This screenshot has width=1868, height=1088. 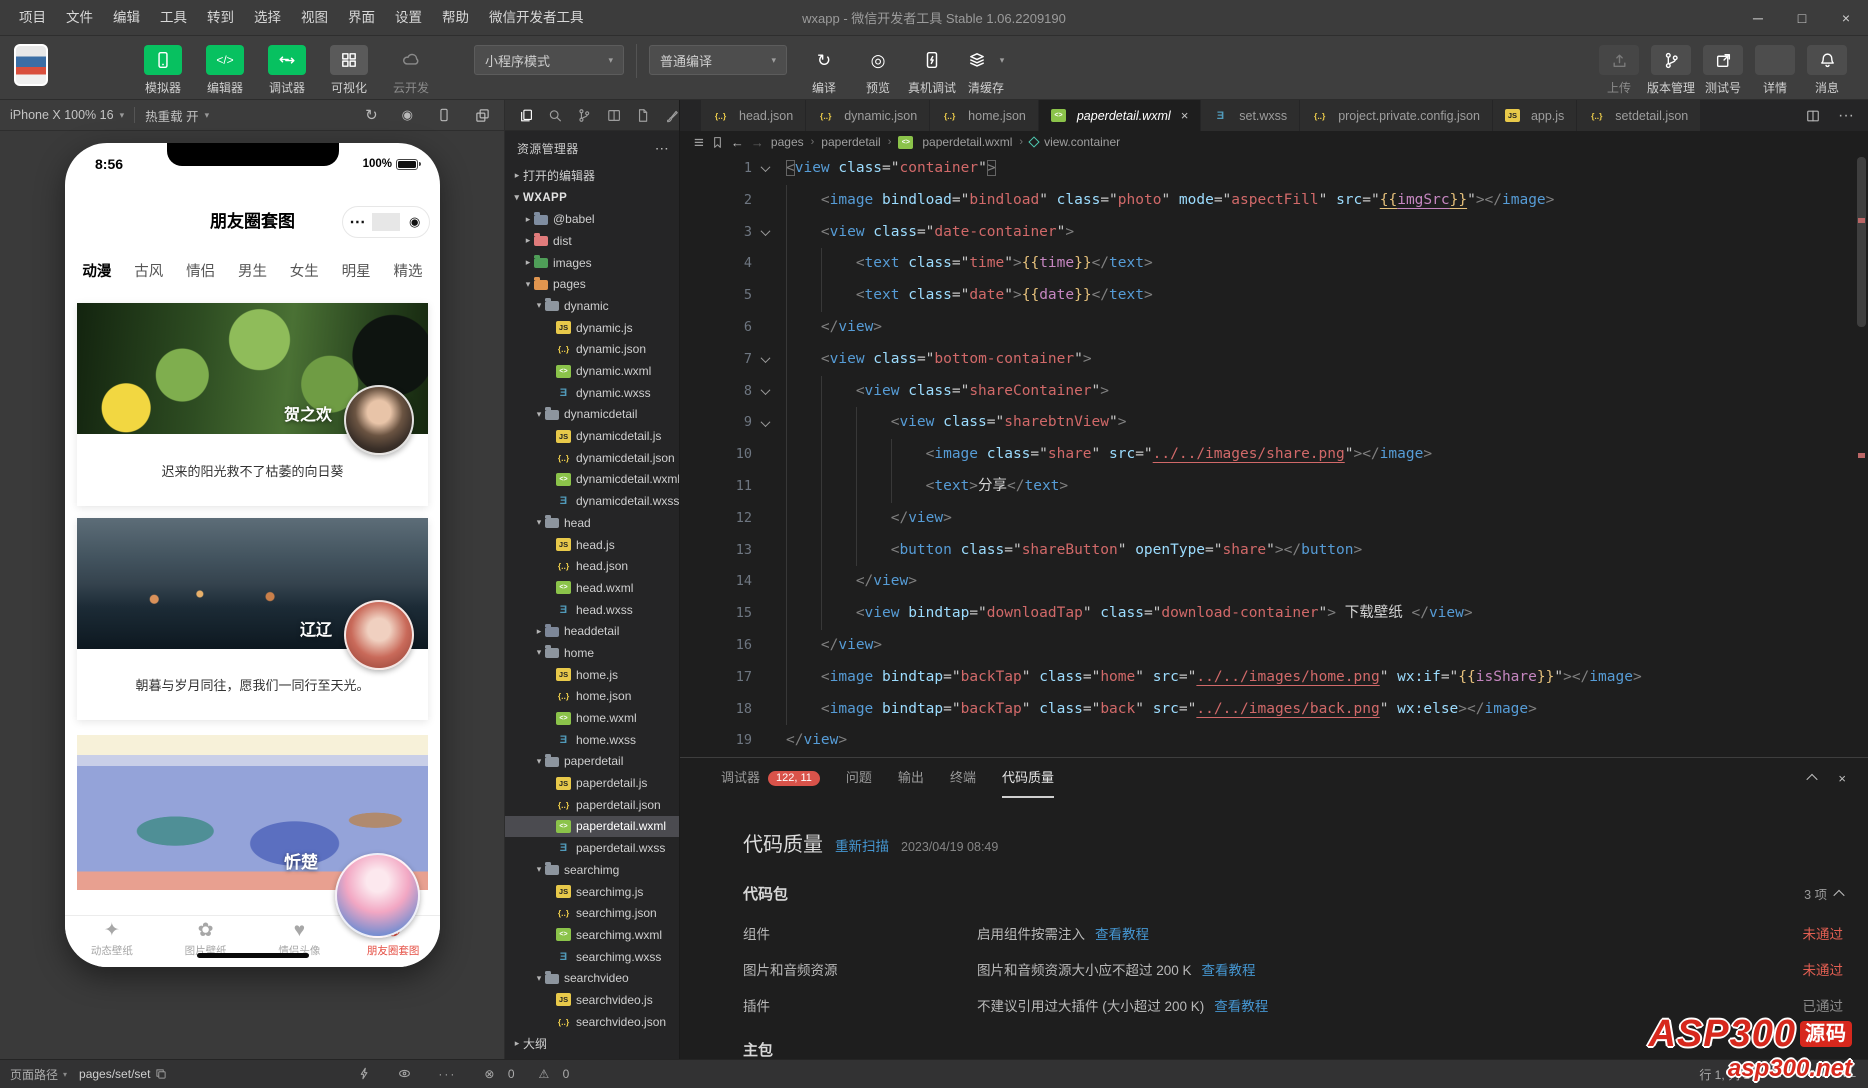 I want to click on multi-window-icon, so click(x=482, y=115).